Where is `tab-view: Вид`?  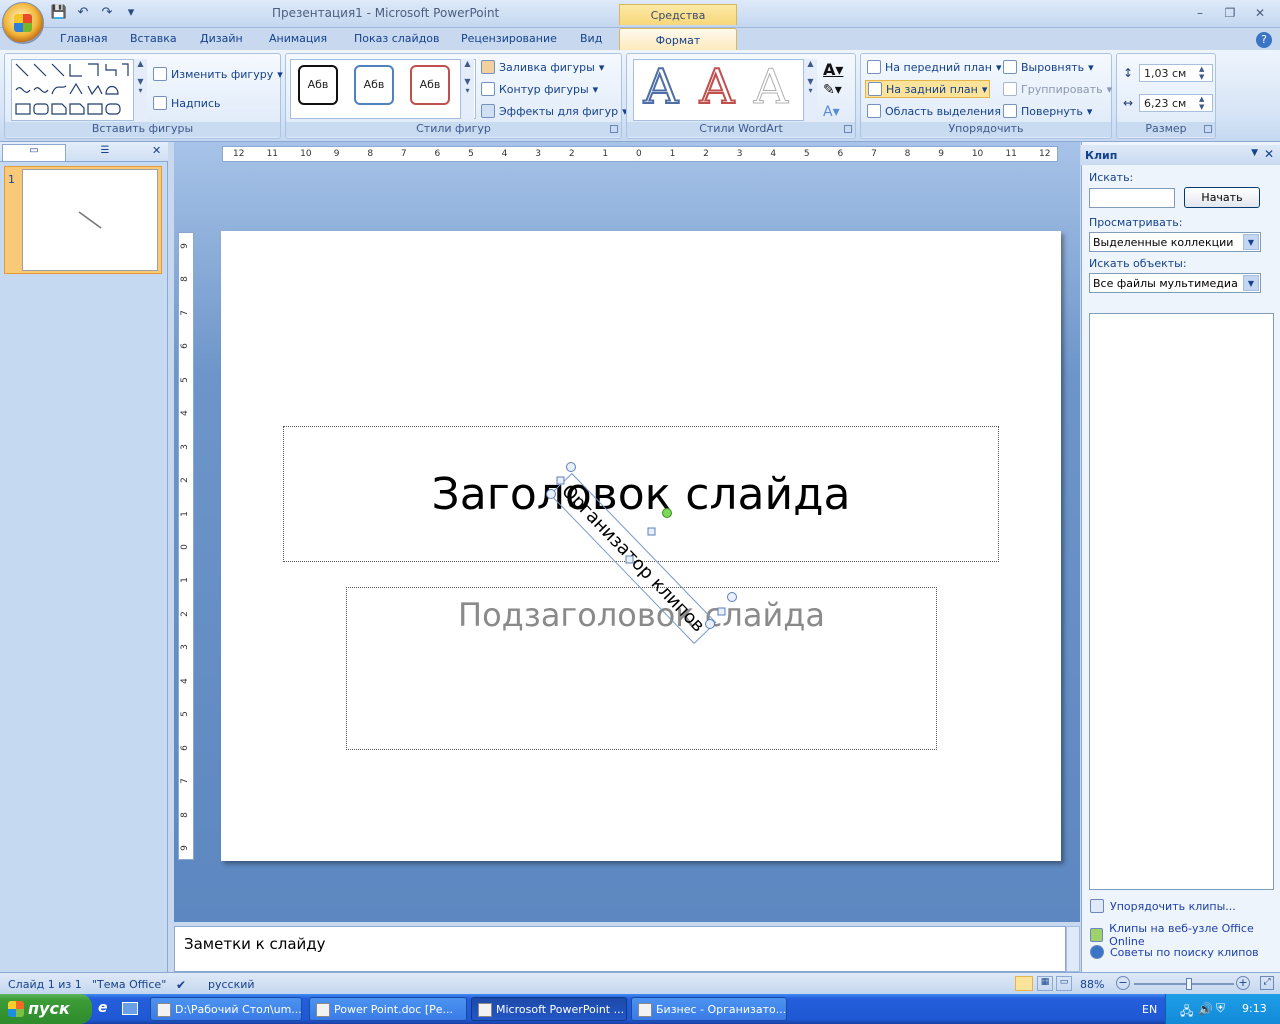 tab-view: Вид is located at coordinates (591, 38).